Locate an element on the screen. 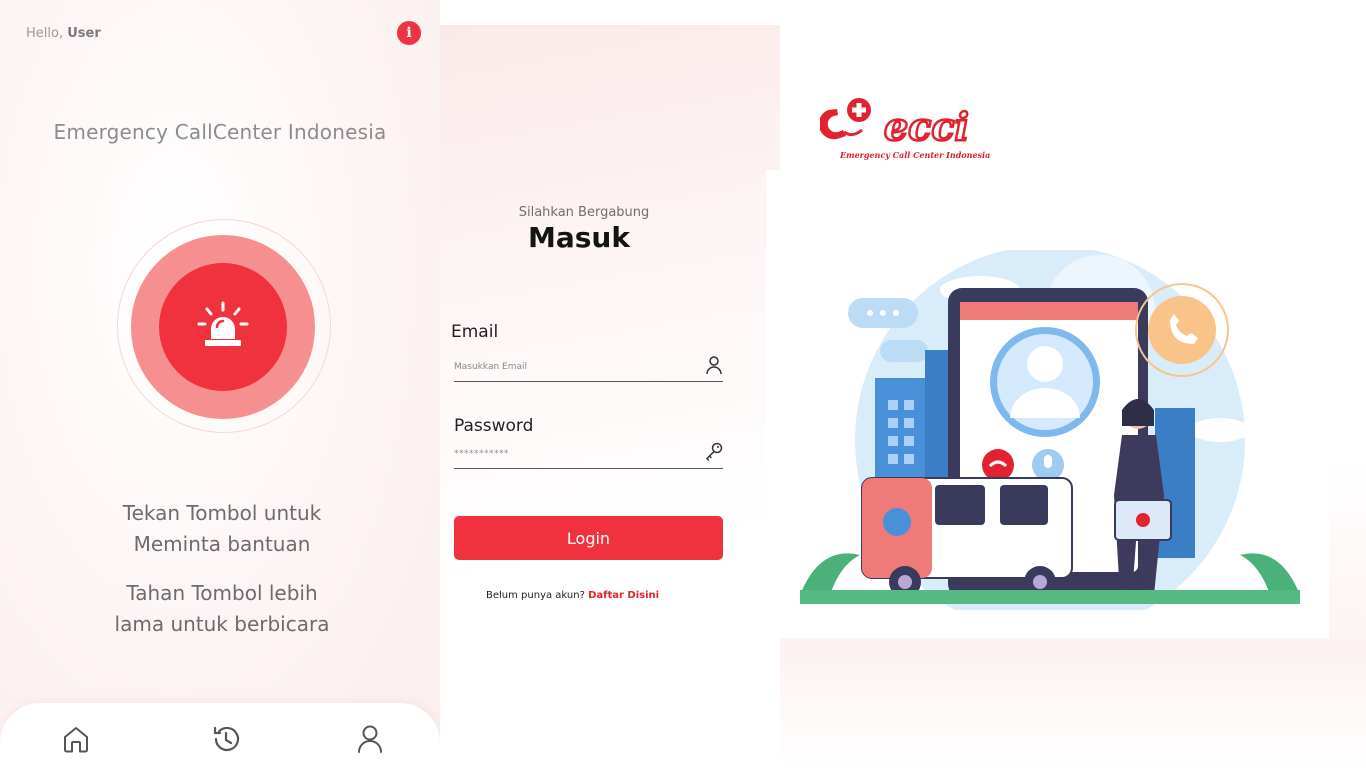 This screenshot has width=1366, height=768. register-link: Daftar Disini is located at coordinates (623, 595).